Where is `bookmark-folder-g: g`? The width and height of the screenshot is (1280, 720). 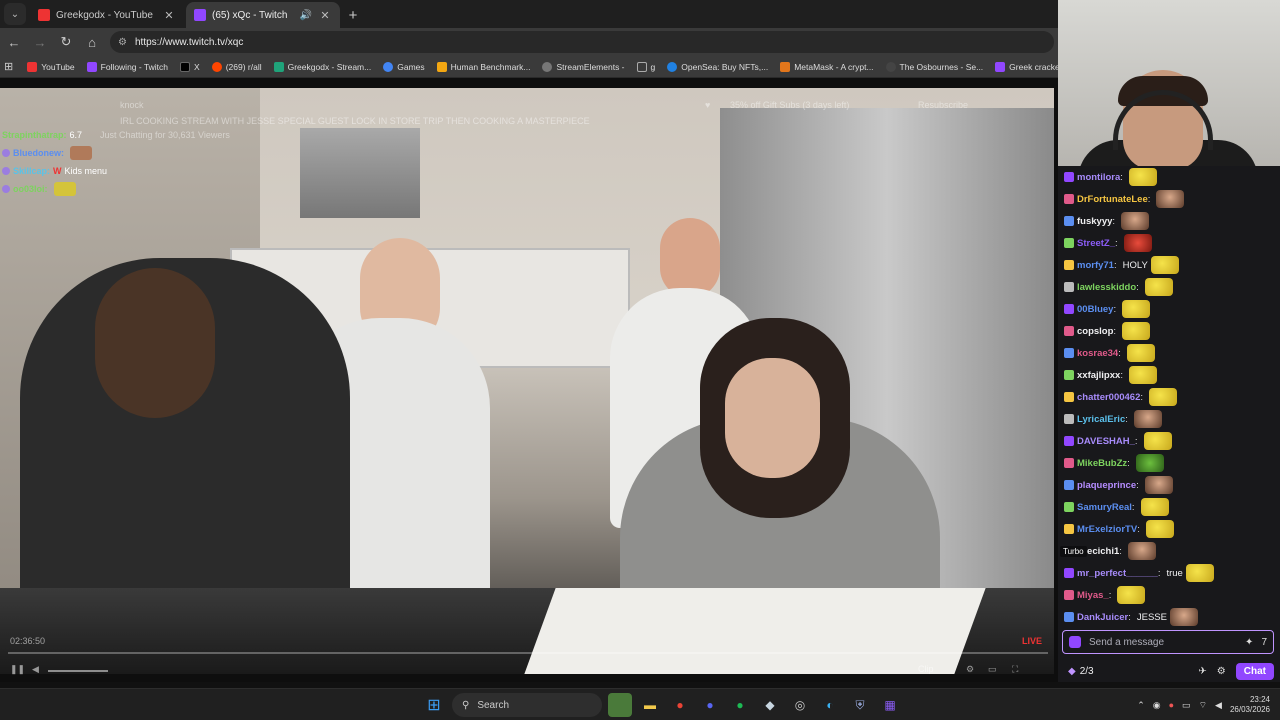 bookmark-folder-g: g is located at coordinates (646, 66).